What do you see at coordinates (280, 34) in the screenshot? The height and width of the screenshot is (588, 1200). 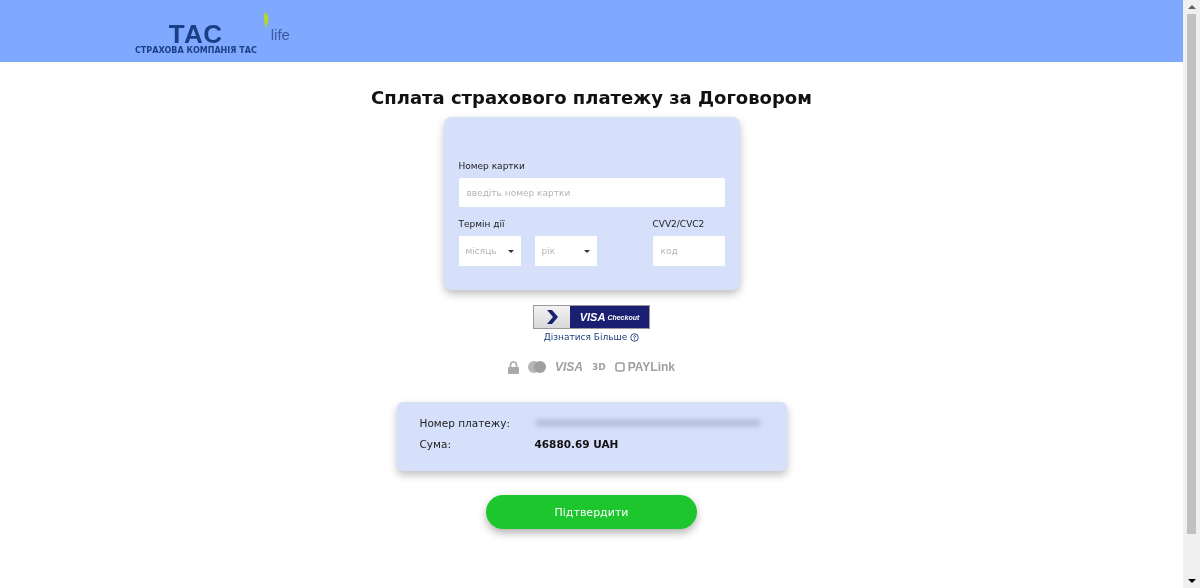 I see `logo-suffix: life` at bounding box center [280, 34].